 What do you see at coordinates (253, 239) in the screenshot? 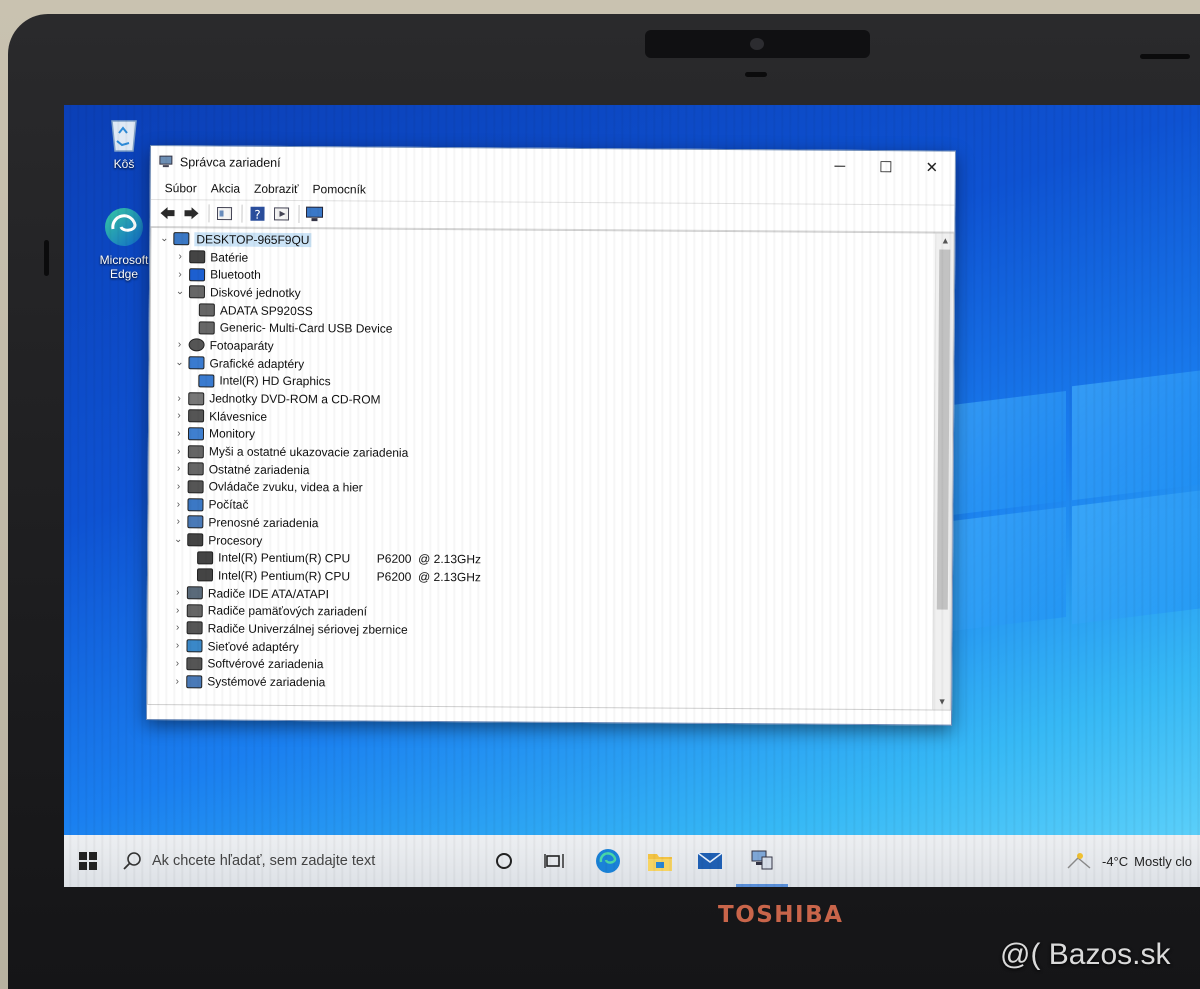
I see `tree-node-label: DESKTOP-965F9QU` at bounding box center [253, 239].